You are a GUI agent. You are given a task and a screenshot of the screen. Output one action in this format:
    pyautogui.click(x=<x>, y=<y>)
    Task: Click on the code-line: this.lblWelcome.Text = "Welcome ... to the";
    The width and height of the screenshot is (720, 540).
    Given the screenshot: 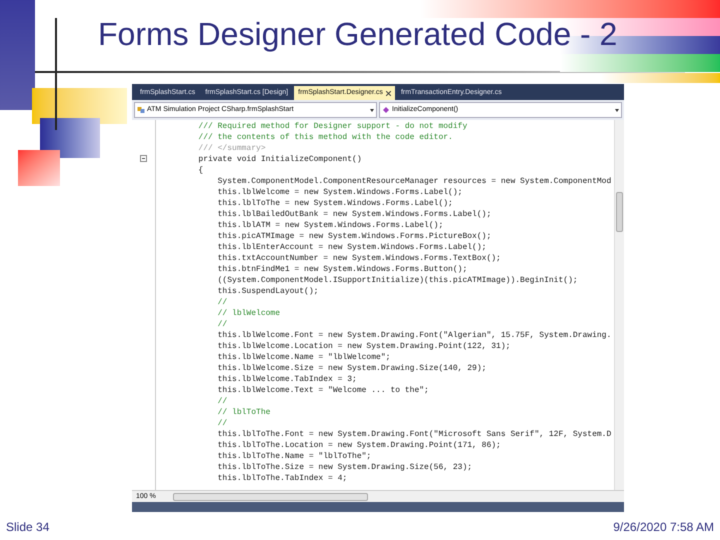 What is the action you would take?
    pyautogui.click(x=323, y=390)
    